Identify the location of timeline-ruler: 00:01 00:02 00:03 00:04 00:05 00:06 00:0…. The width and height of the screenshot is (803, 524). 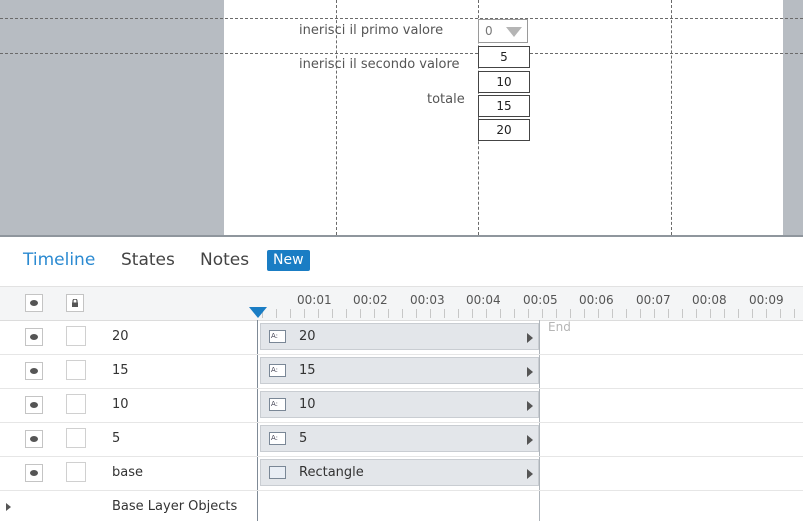
(401, 303).